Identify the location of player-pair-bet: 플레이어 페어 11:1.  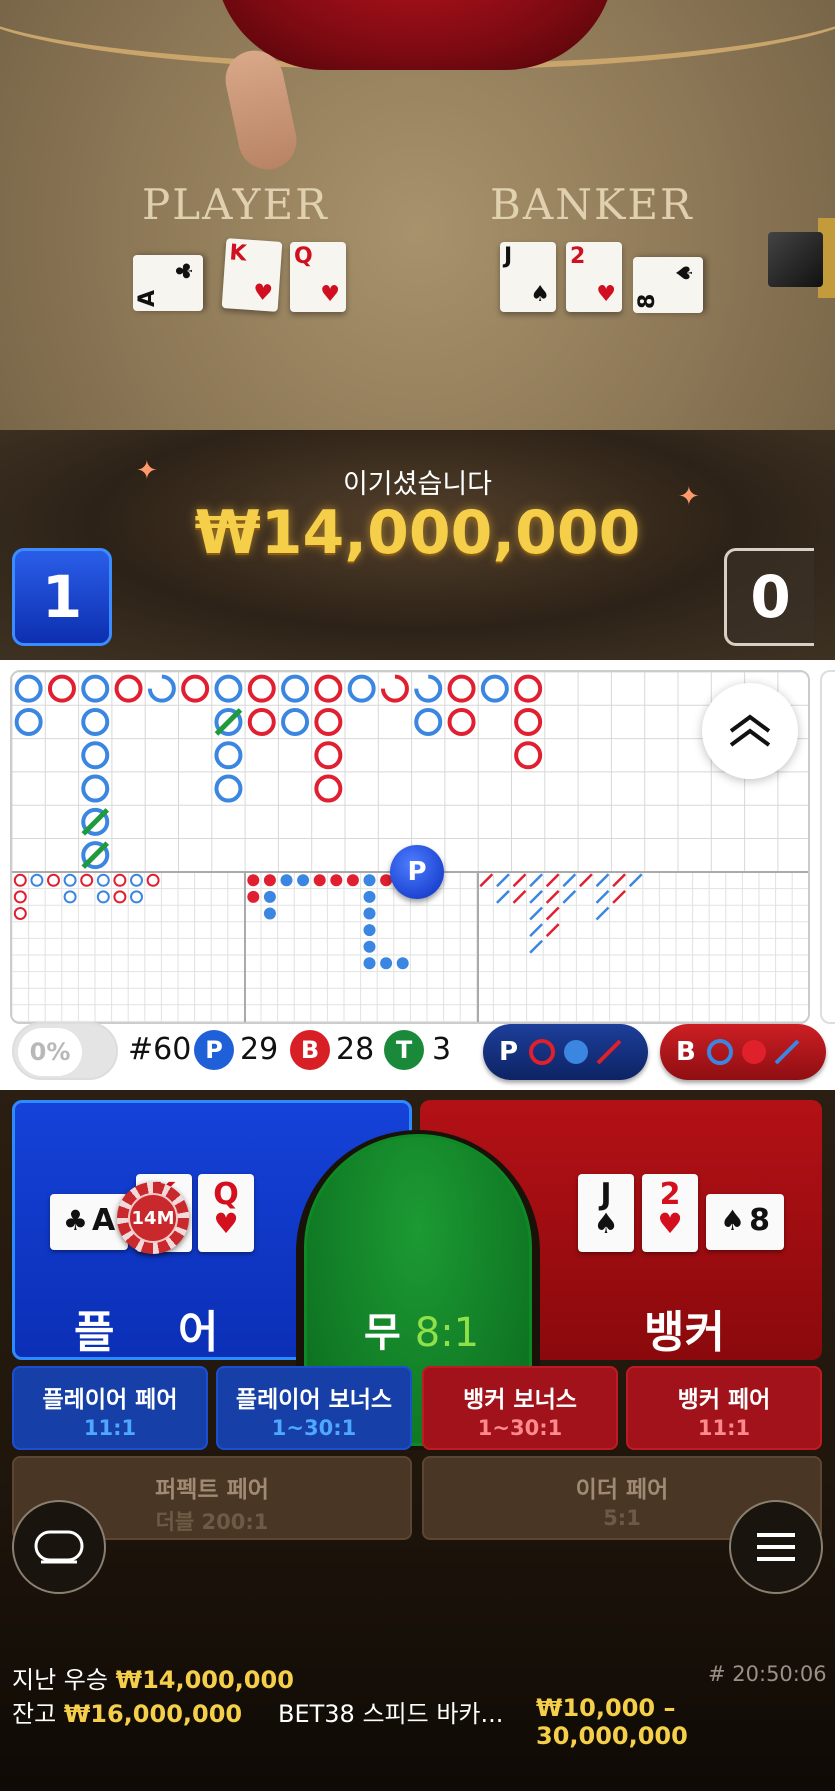
(110, 1408).